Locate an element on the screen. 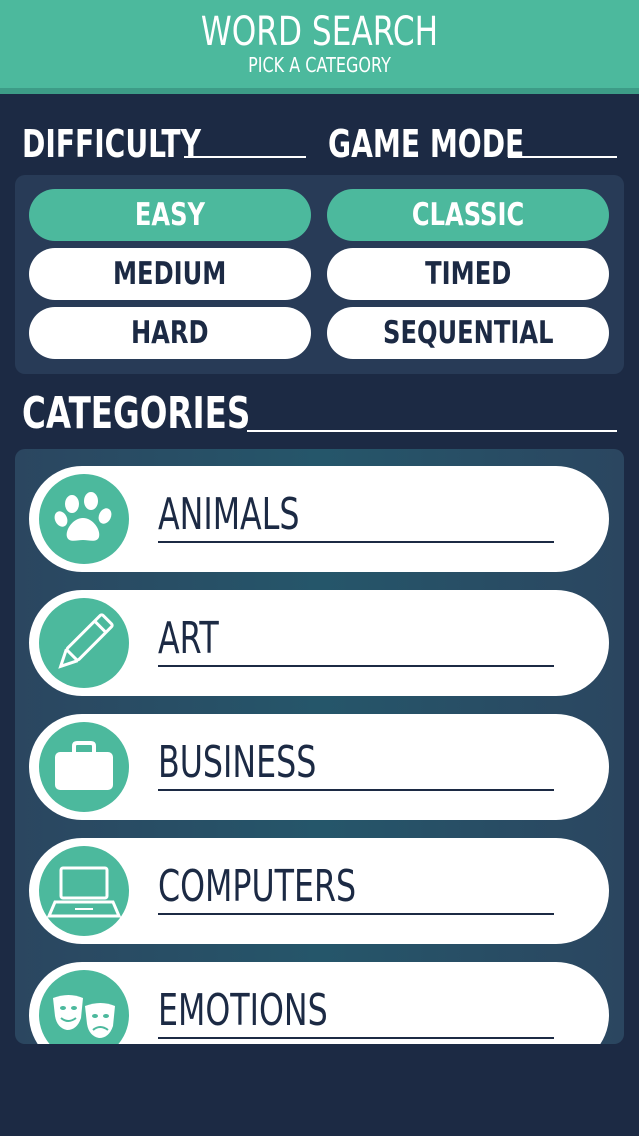 Image resolution: width=639 pixels, height=1136 pixels. difficulty-hard-label: HARD is located at coordinates (170, 333).